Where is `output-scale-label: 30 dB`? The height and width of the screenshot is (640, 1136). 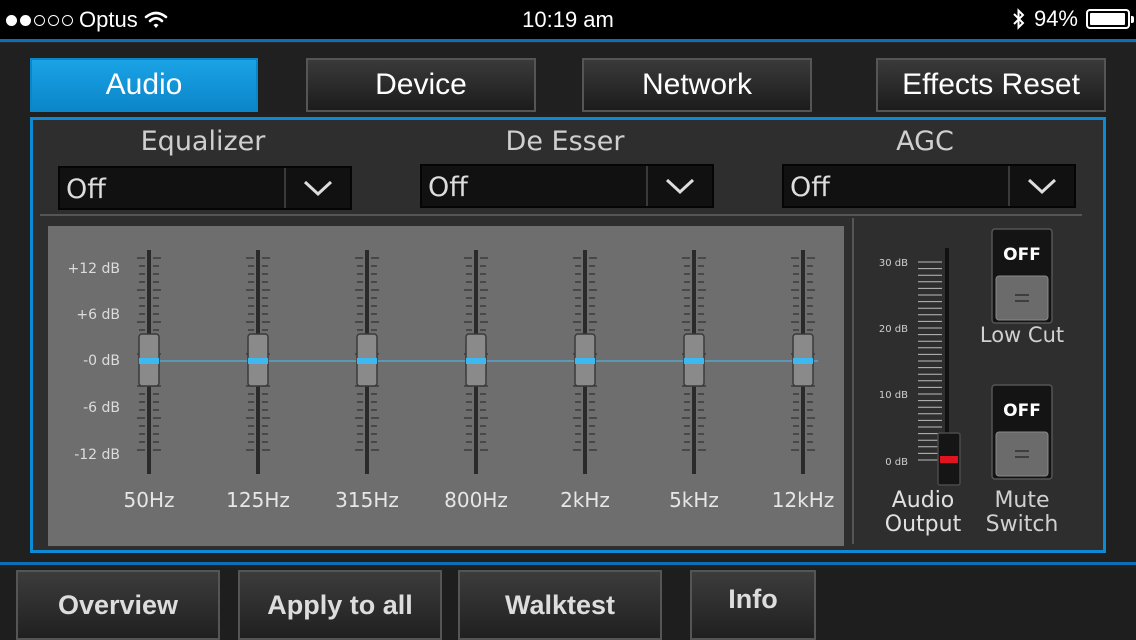 output-scale-label: 30 dB is located at coordinates (893, 263).